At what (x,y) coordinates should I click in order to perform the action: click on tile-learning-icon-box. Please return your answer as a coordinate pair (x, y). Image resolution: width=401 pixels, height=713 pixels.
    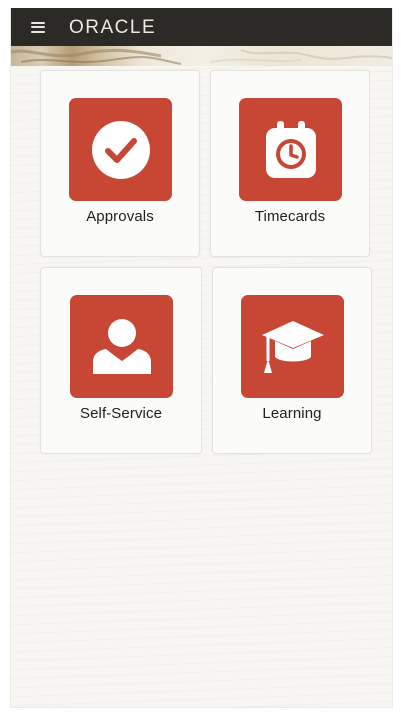
    Looking at the image, I should click on (292, 346).